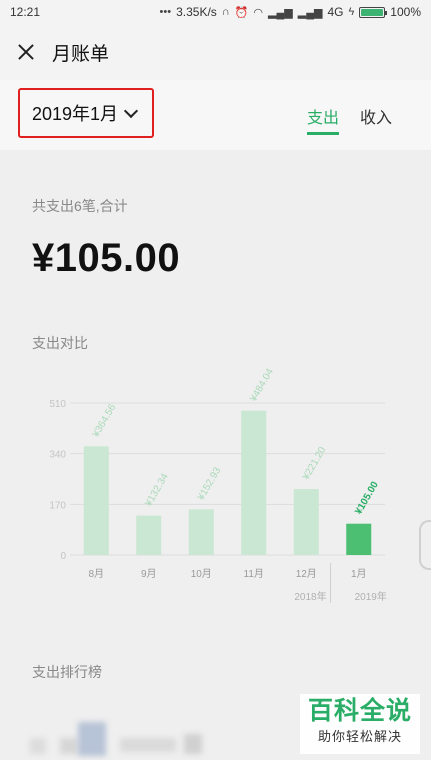 Image resolution: width=431 pixels, height=760 pixels. I want to click on bar-value-label: ¥221.20, so click(314, 464).